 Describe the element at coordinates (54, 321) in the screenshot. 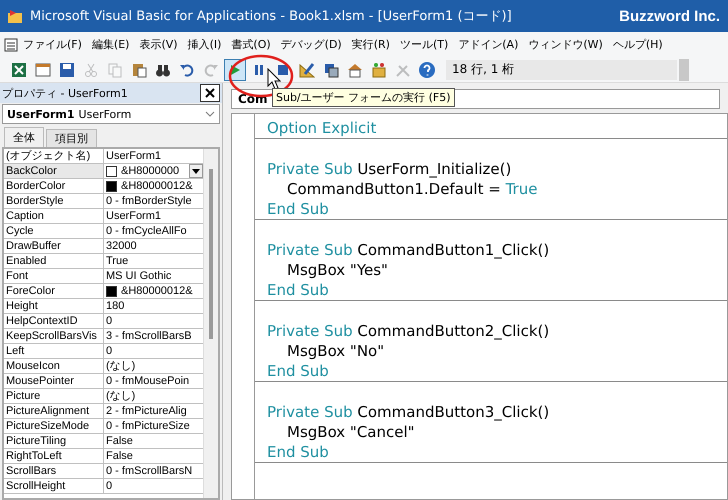

I see `property-name: HelpContextID` at that location.